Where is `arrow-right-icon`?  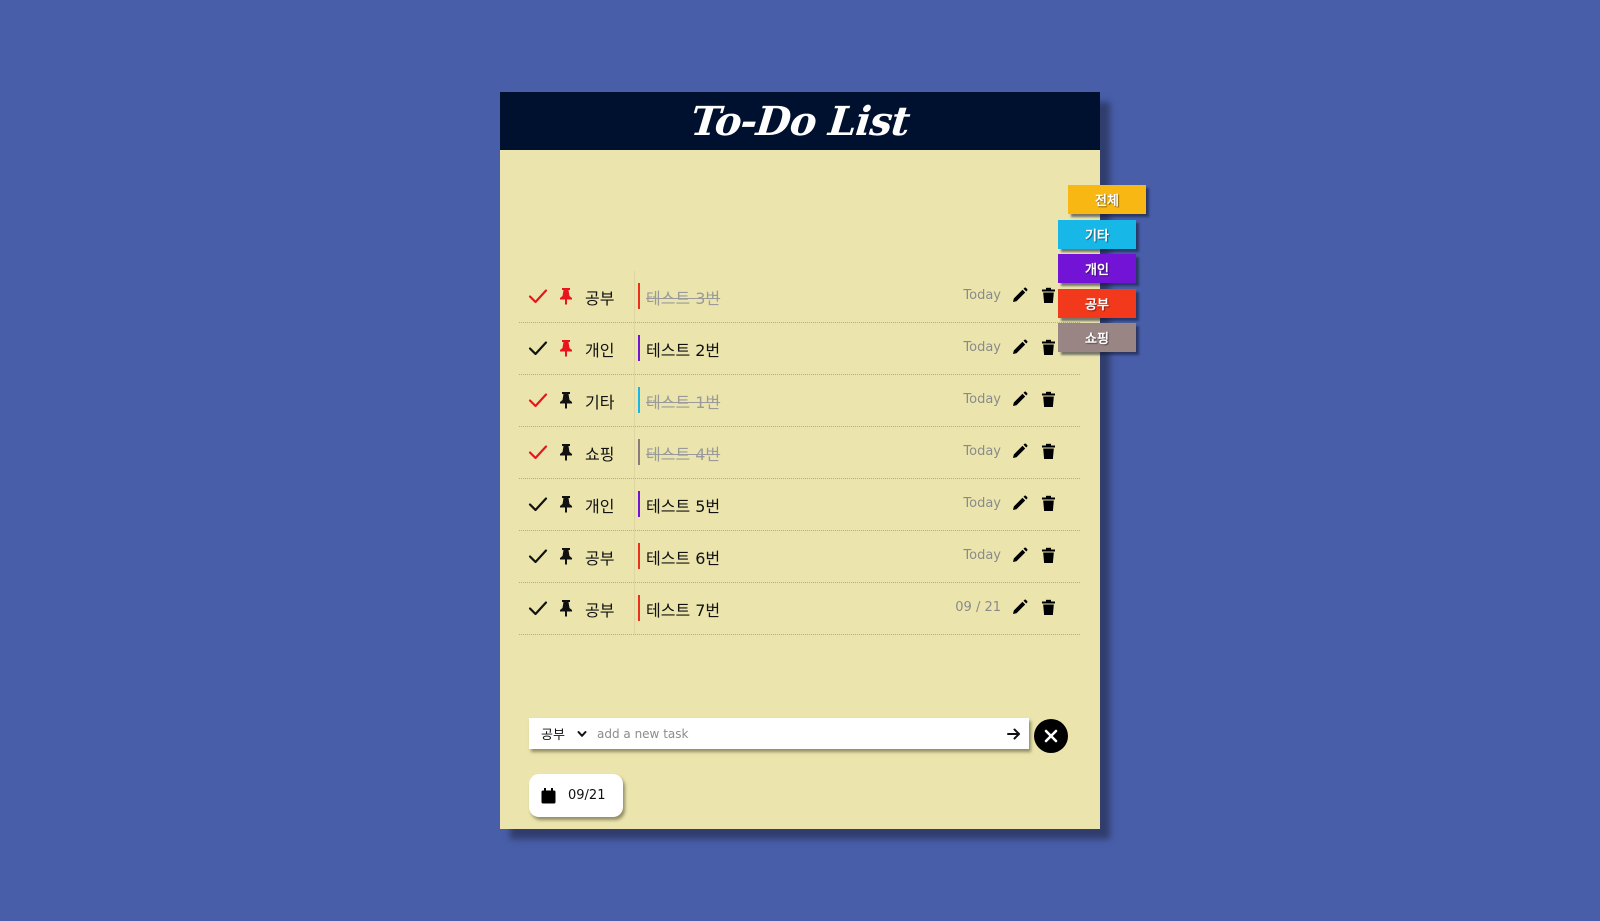 arrow-right-icon is located at coordinates (1013, 733).